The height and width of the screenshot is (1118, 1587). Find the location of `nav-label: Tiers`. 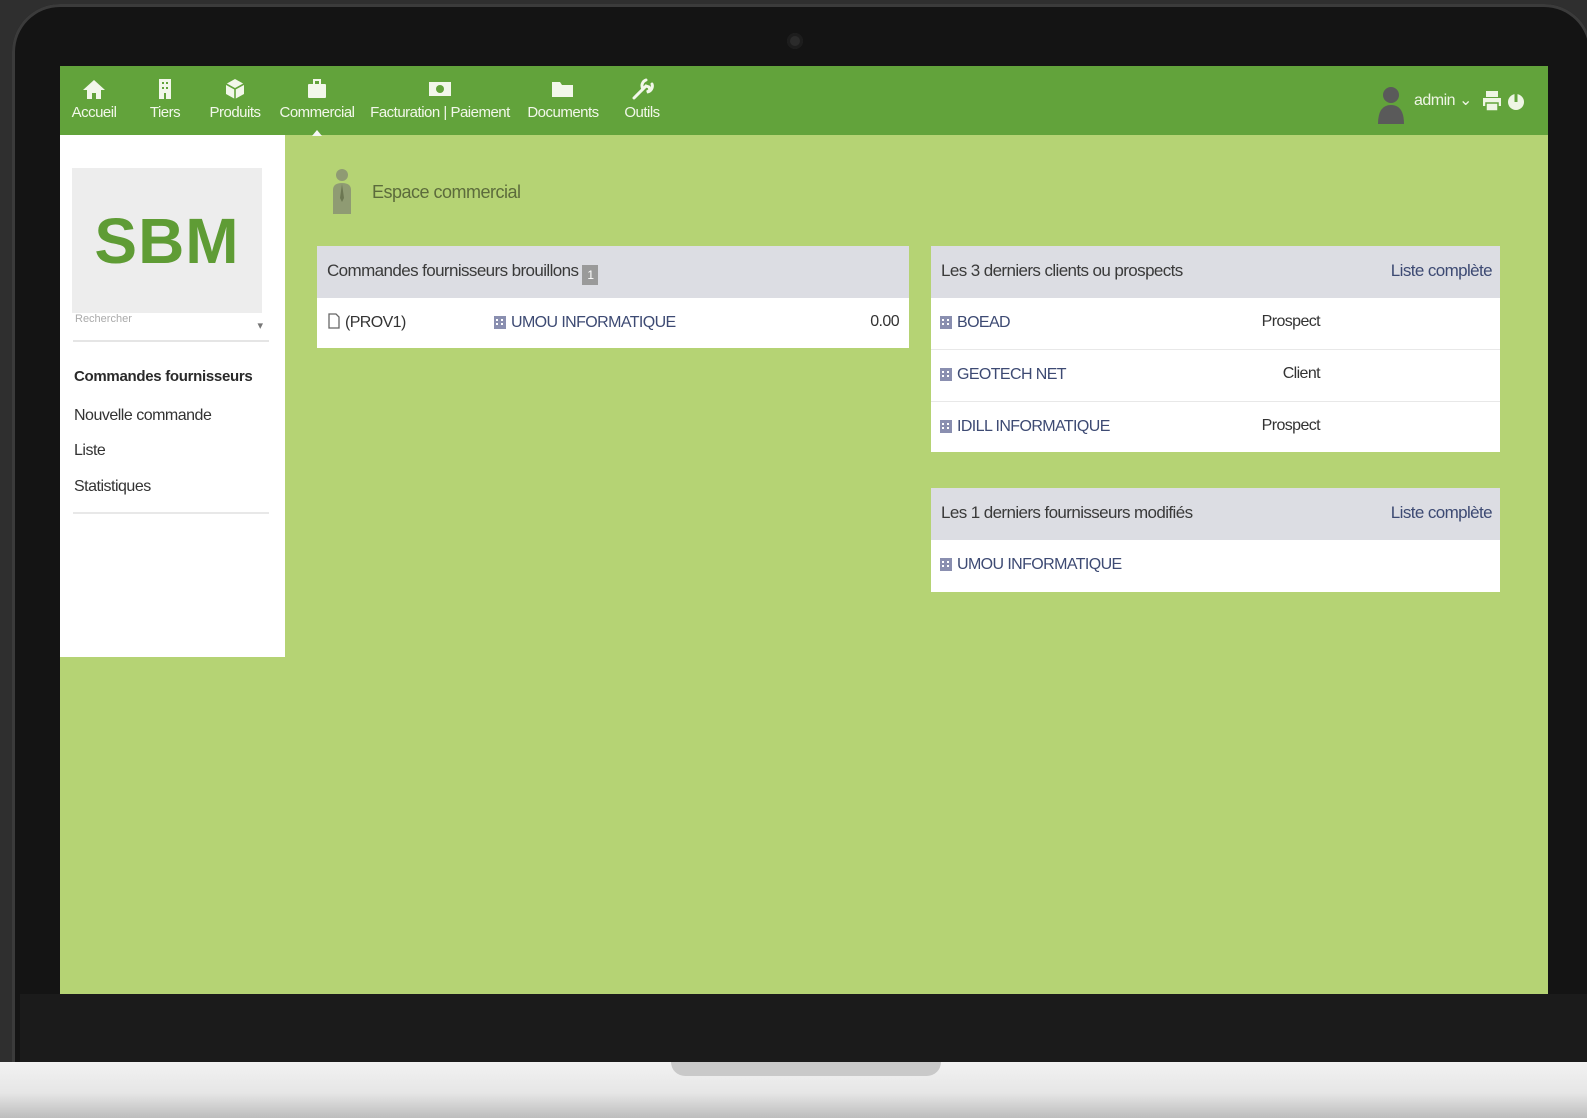

nav-label: Tiers is located at coordinates (165, 112).